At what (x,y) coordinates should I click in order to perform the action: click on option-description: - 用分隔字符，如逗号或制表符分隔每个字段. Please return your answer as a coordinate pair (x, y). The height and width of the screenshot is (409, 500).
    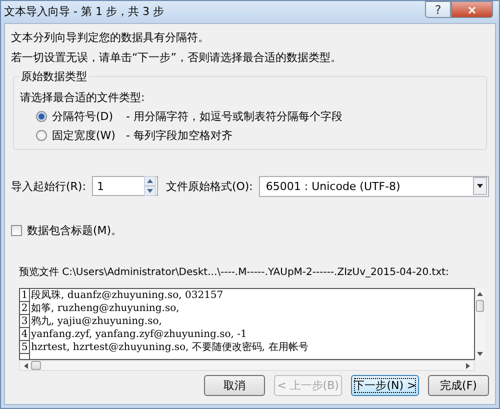
    Looking at the image, I should click on (234, 116).